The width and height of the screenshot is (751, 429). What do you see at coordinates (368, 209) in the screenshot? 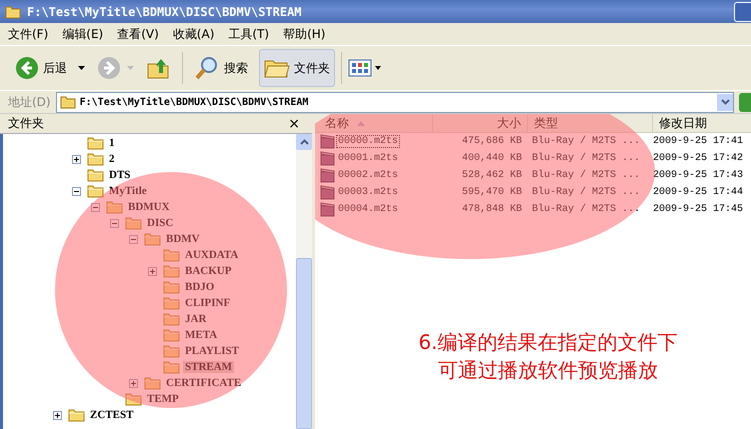
I see `file-name: 00004.m2ts` at bounding box center [368, 209].